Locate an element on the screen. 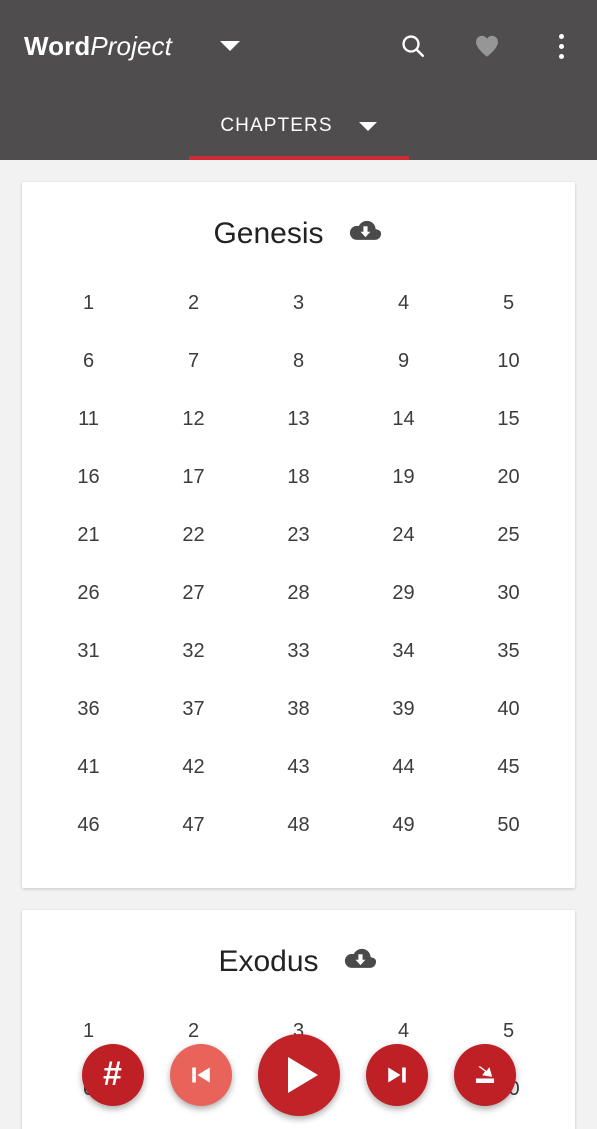 The image size is (597, 1129). tab-chapters: CHAPTERS is located at coordinates (298, 126).